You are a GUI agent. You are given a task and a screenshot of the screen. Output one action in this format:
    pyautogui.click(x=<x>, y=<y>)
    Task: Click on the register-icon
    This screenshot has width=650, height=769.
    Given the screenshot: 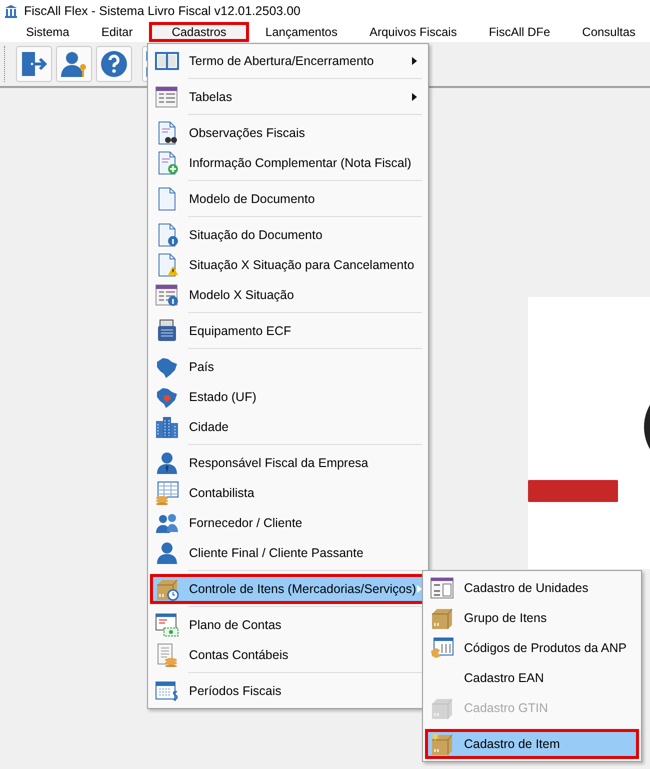 What is the action you would take?
    pyautogui.click(x=167, y=331)
    